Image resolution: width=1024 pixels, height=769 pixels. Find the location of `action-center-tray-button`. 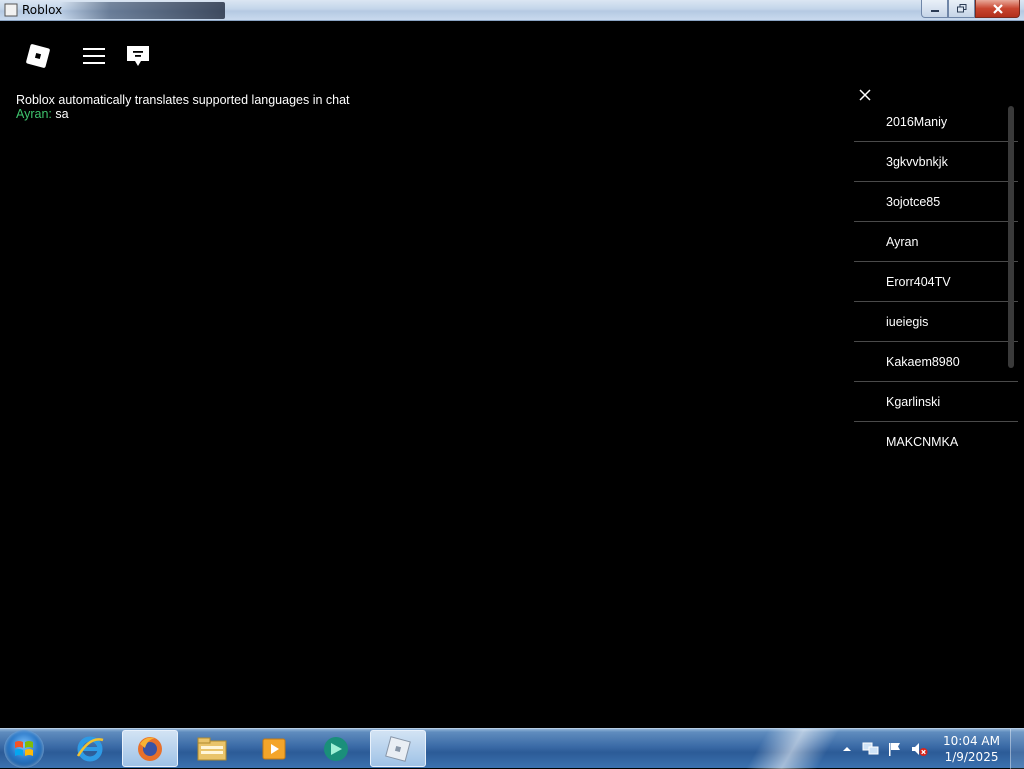

action-center-tray-button is located at coordinates (895, 749).